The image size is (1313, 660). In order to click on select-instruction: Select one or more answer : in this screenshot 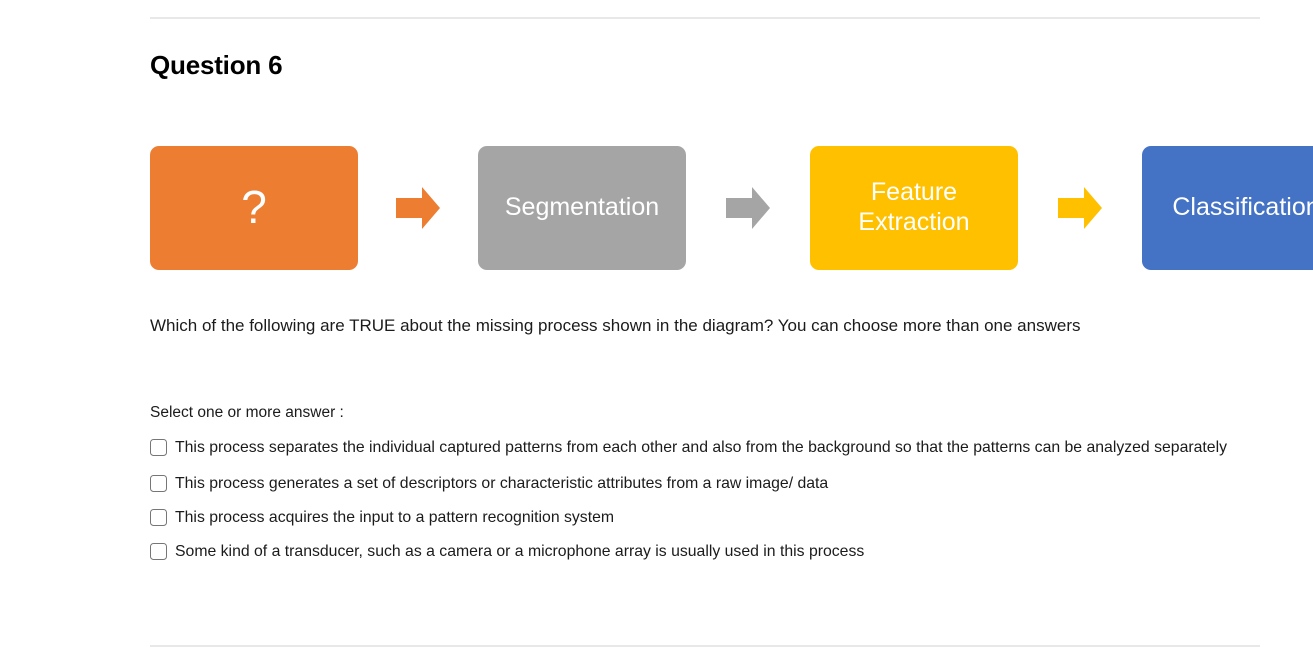, I will do `click(247, 412)`.